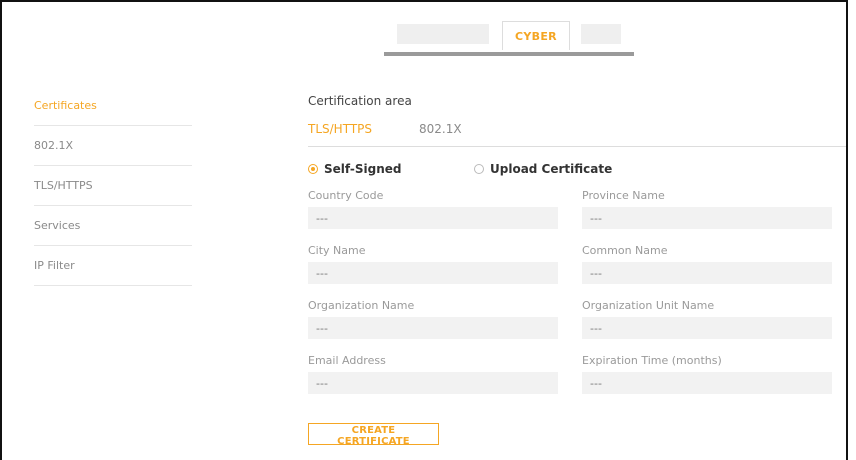 This screenshot has width=856, height=460. Describe the element at coordinates (361, 305) in the screenshot. I see `organization-name-label: Organization Name` at that location.